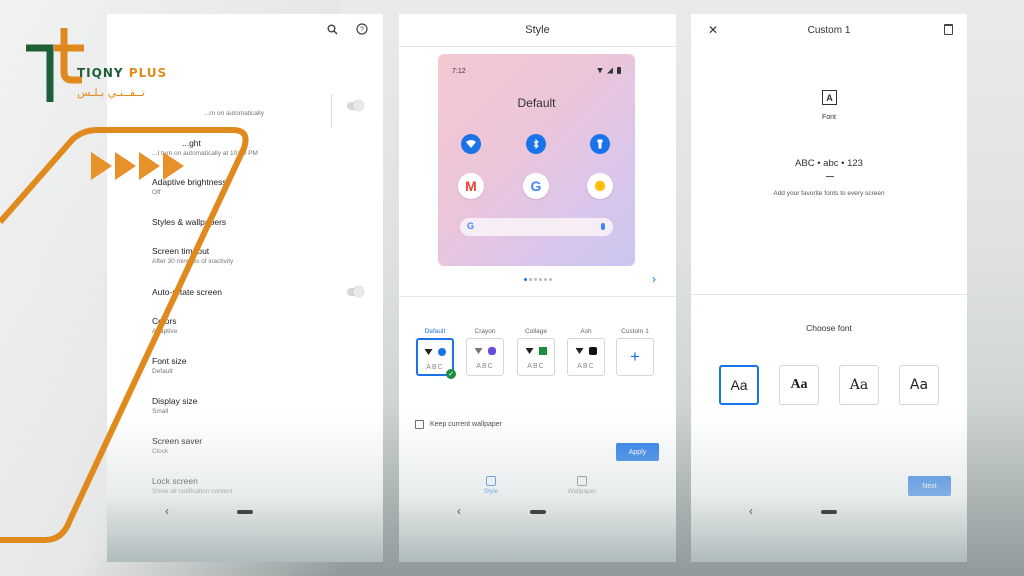 This screenshot has height=576, width=1024. I want to click on settings-item-title: Colors, so click(164, 321).